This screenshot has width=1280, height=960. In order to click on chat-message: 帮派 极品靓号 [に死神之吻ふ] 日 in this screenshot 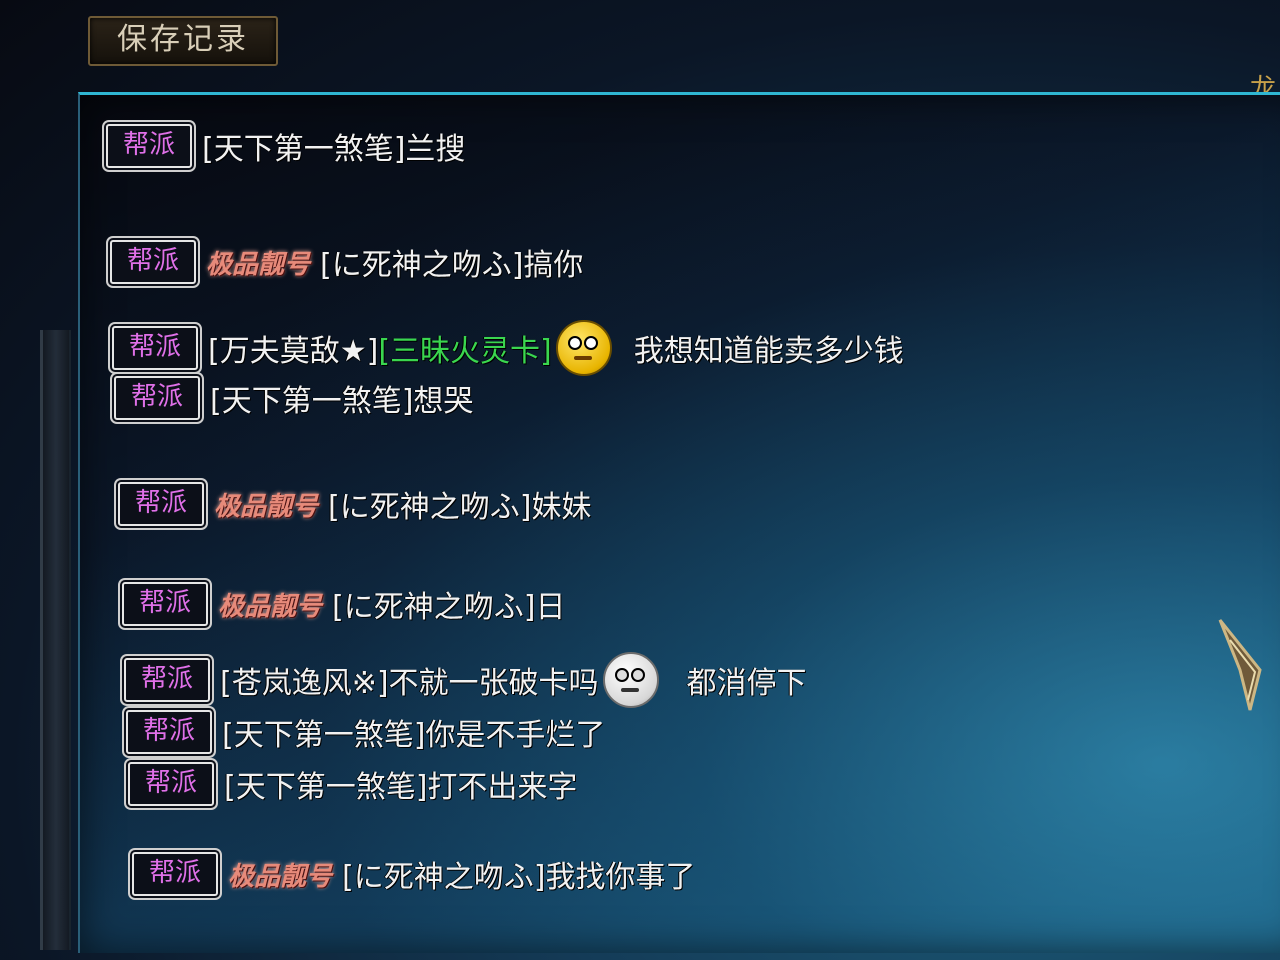, I will do `click(343, 604)`.